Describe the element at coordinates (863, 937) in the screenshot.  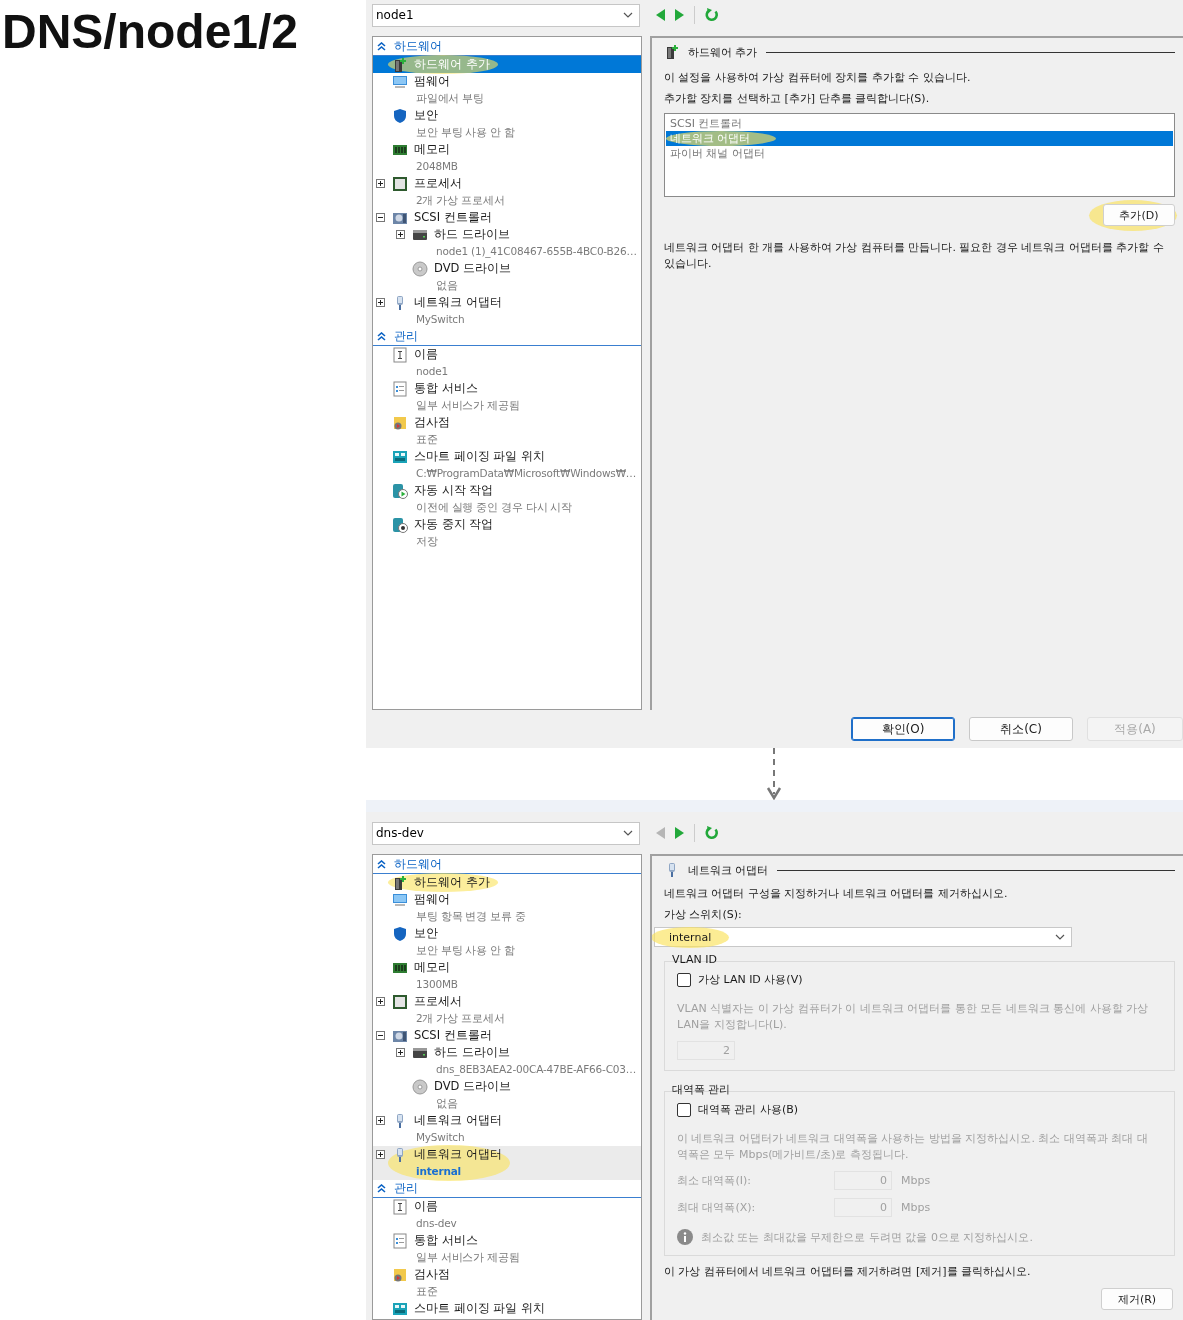
I see `switch-dropdown: internal` at that location.